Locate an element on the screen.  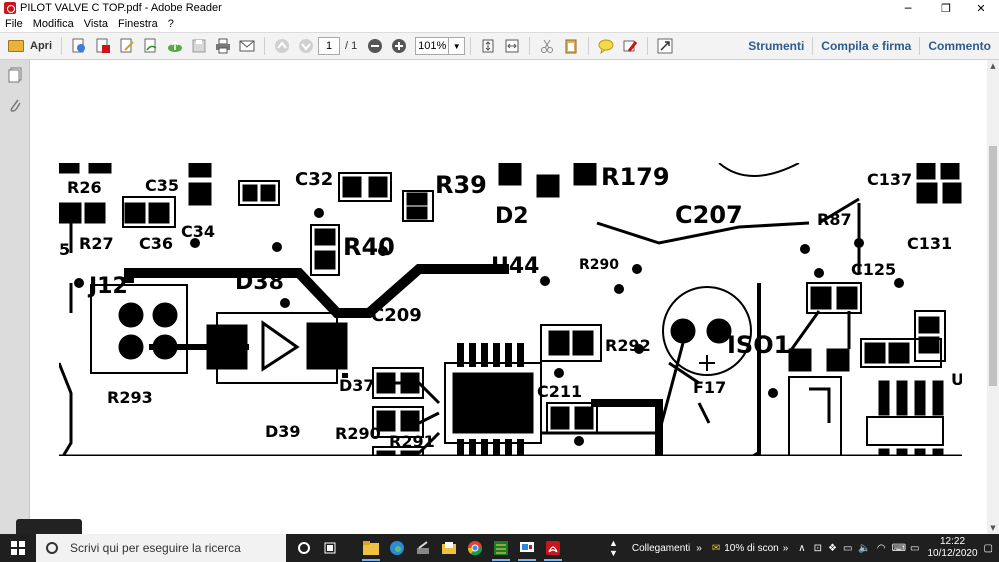
vertical-scrollbar: ▲ ▼ is located at coordinates (993, 297).